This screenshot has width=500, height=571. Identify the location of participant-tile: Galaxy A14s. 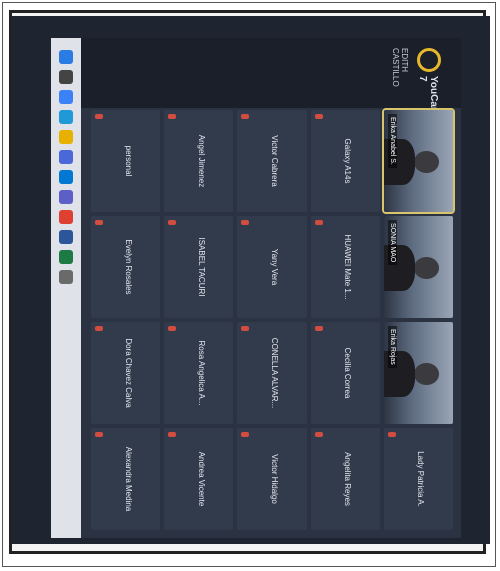
(345, 161).